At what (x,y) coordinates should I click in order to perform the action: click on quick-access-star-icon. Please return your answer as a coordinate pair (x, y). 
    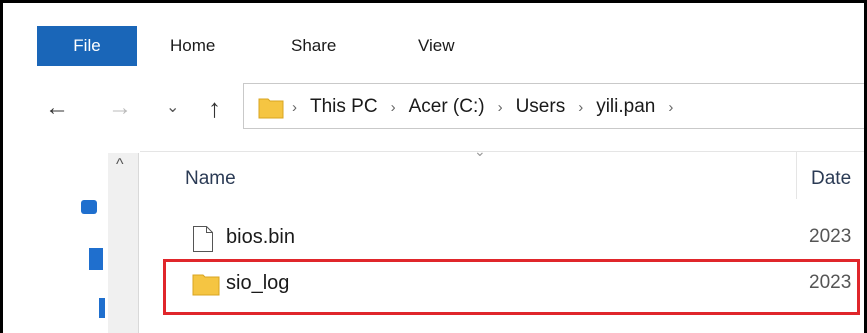
    Looking at the image, I should click on (89, 207).